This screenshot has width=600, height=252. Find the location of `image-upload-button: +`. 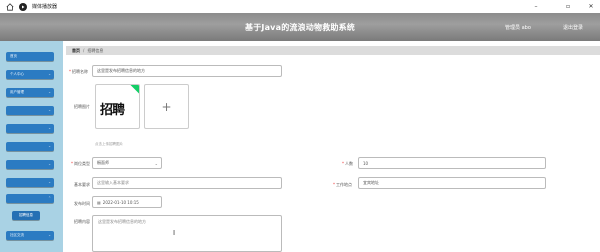

image-upload-button: + is located at coordinates (166, 106).